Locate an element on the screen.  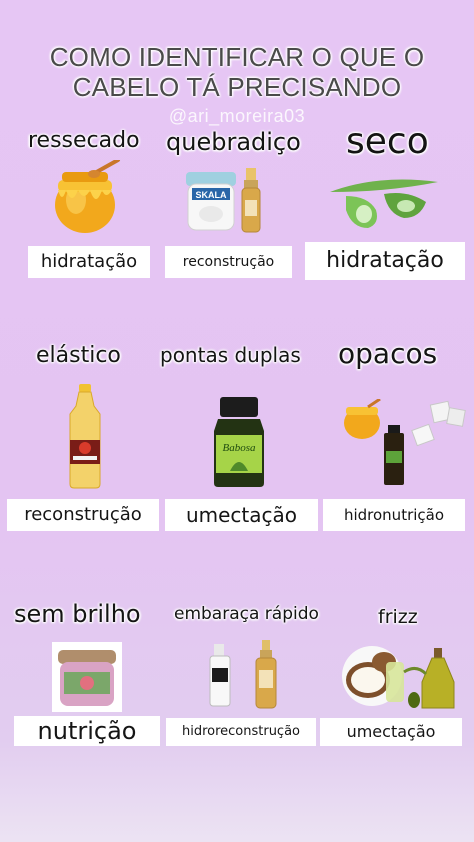
label-opacos: opacos is located at coordinates (388, 353).